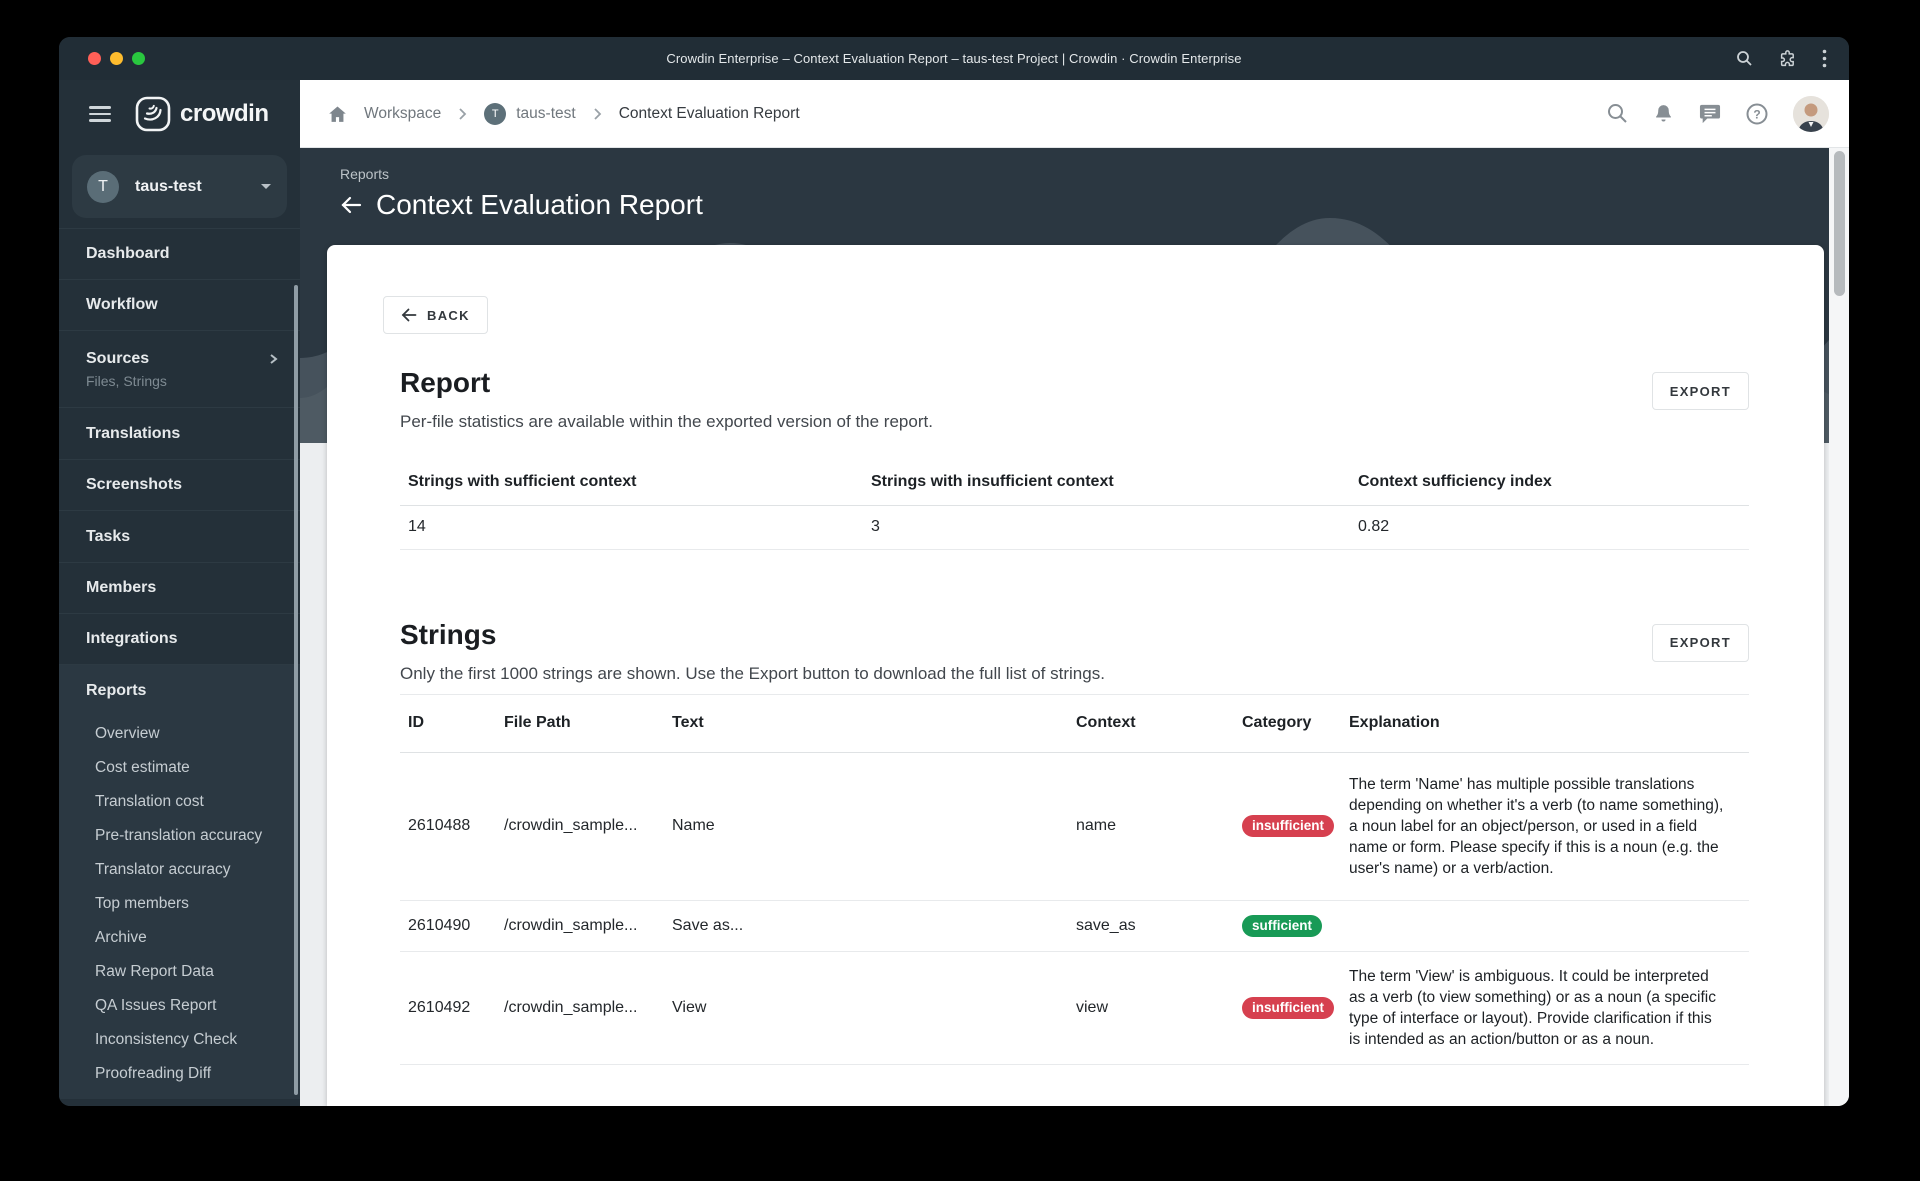 The image size is (1920, 1181). I want to click on sidebar-item-qa-issues-report: QA Issues Report, so click(179, 1006).